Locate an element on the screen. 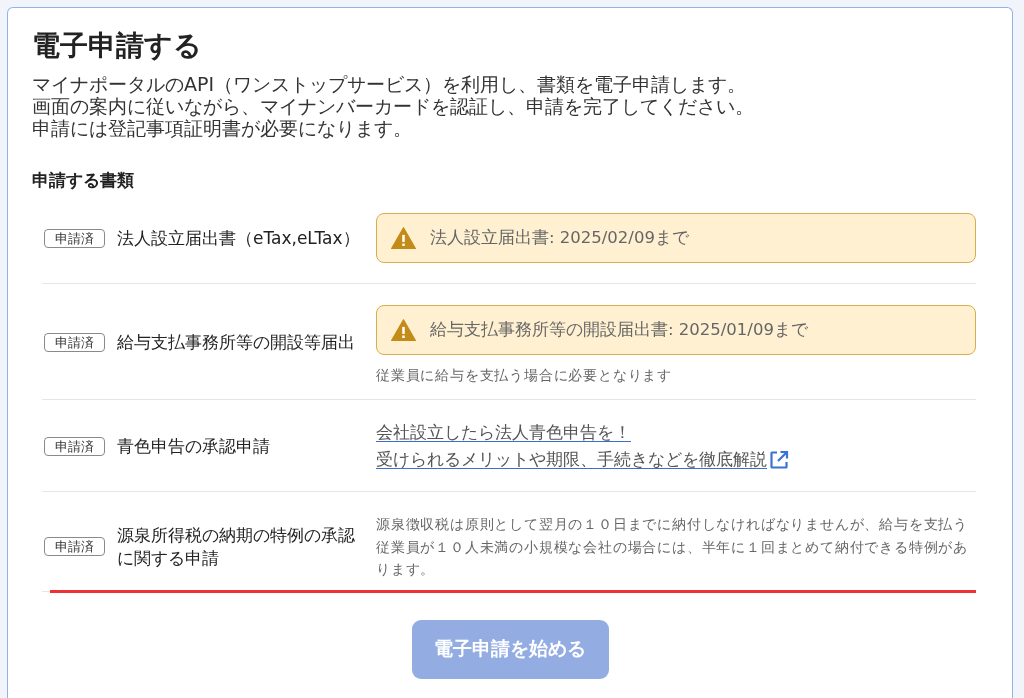 This screenshot has width=1024, height=698. description-text: 画面の案内に従いながら、マイナンバーカードを認証し、申請を完了してください。 is located at coordinates (393, 106).